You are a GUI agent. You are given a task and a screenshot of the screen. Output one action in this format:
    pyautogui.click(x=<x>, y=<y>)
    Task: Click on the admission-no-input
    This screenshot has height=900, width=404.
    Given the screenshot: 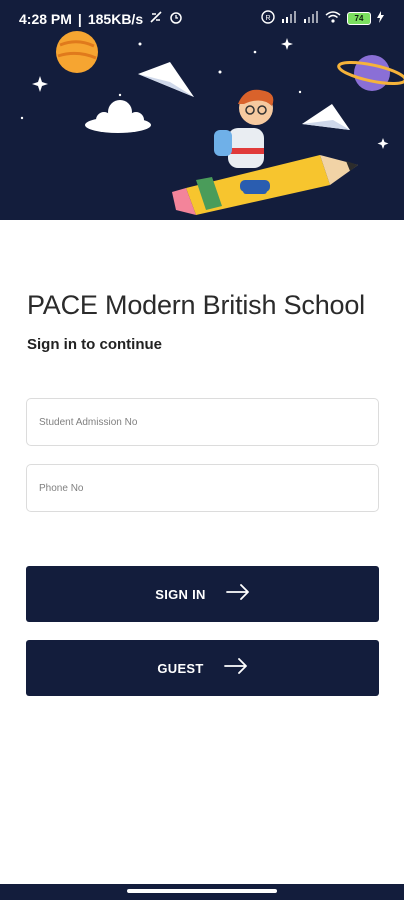 What is the action you would take?
    pyautogui.click(x=202, y=422)
    